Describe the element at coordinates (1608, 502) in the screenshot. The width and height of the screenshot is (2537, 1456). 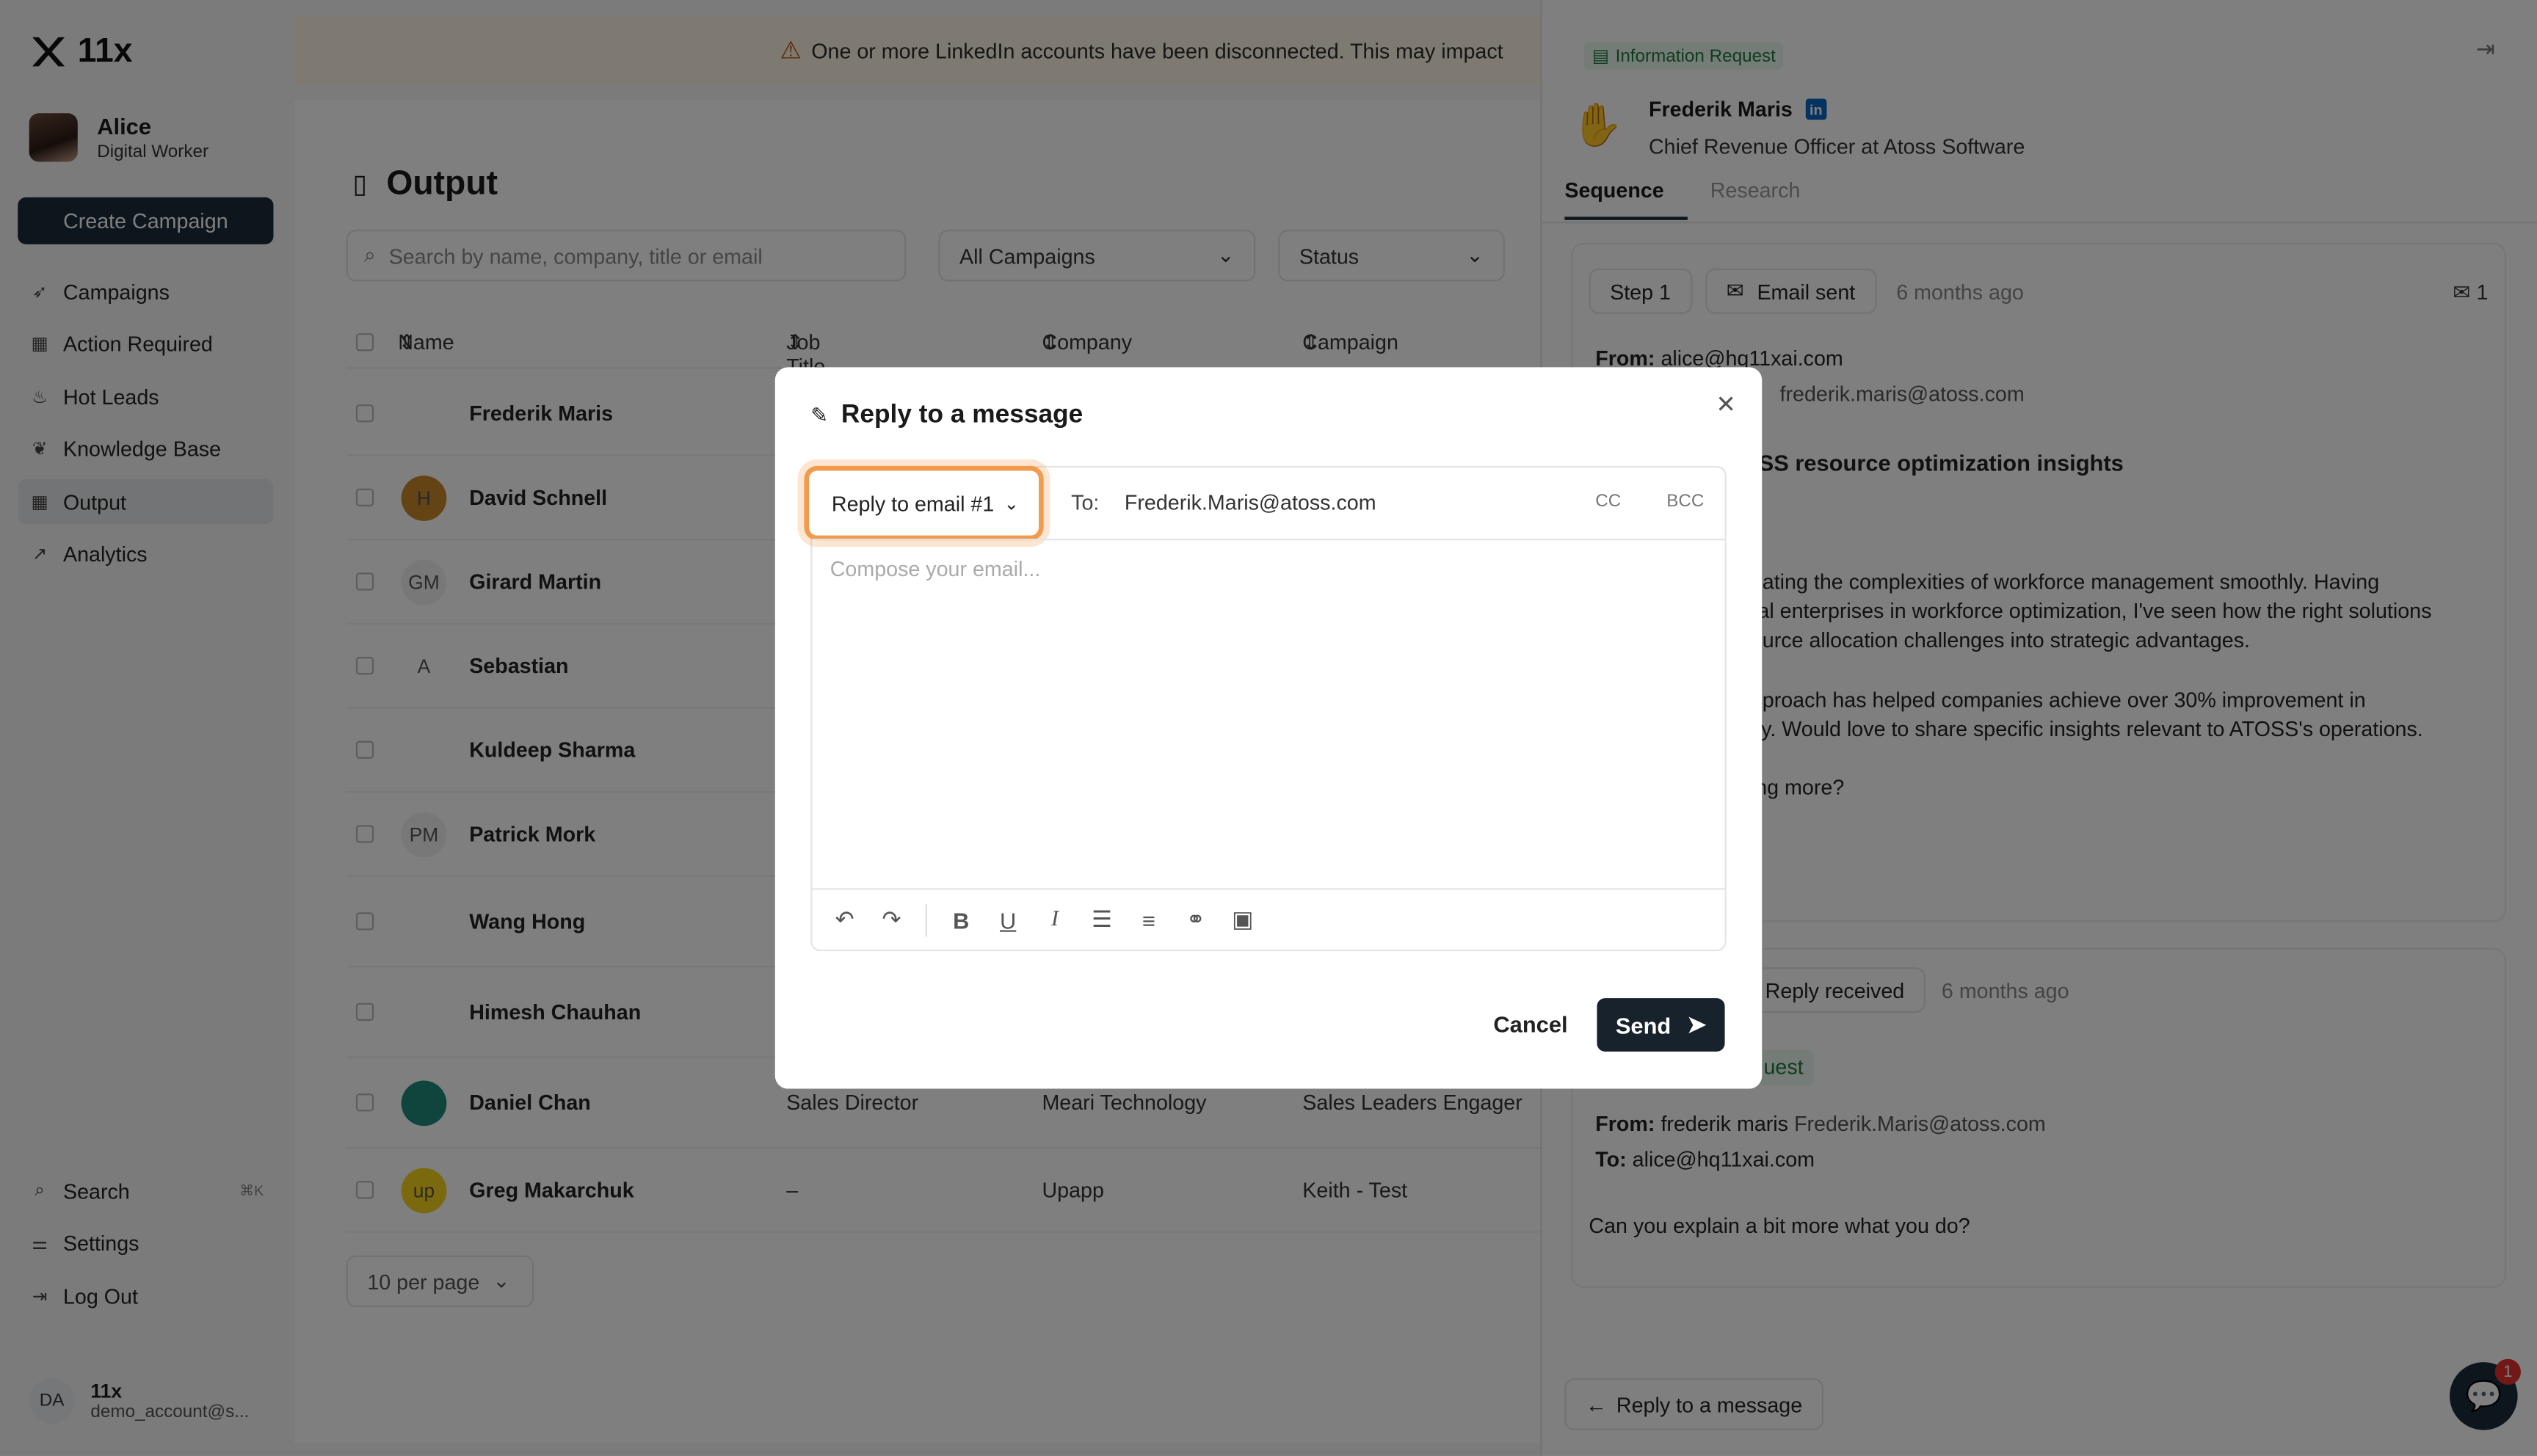
I see `cc-button: CC` at that location.